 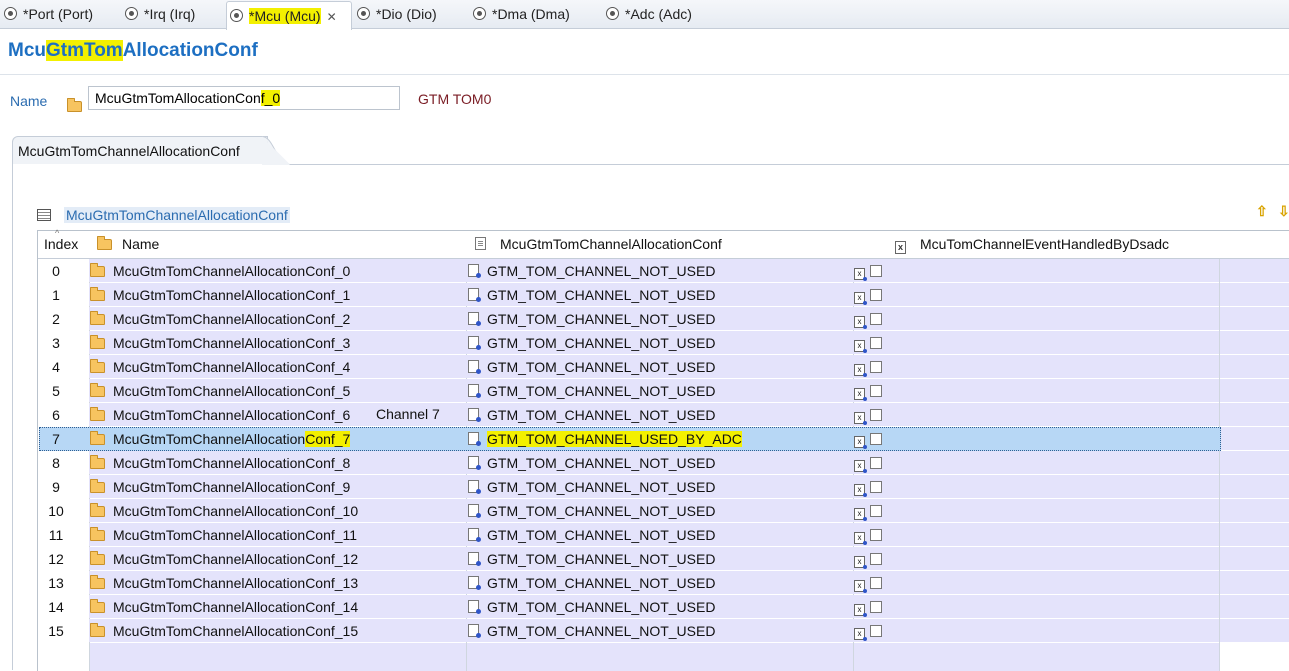 I want to click on column-header-index: Index, so click(x=61, y=244).